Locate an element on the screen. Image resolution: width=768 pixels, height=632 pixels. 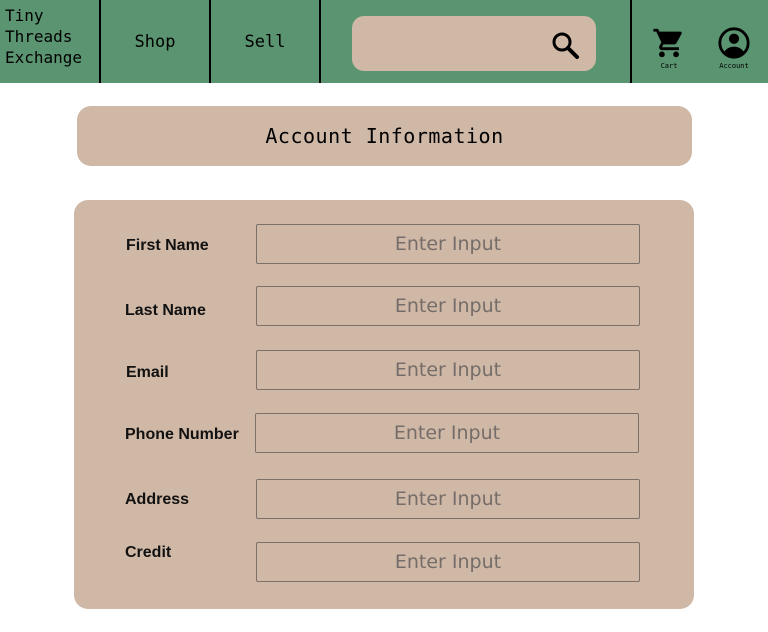
page-title: Account Information is located at coordinates (384, 136).